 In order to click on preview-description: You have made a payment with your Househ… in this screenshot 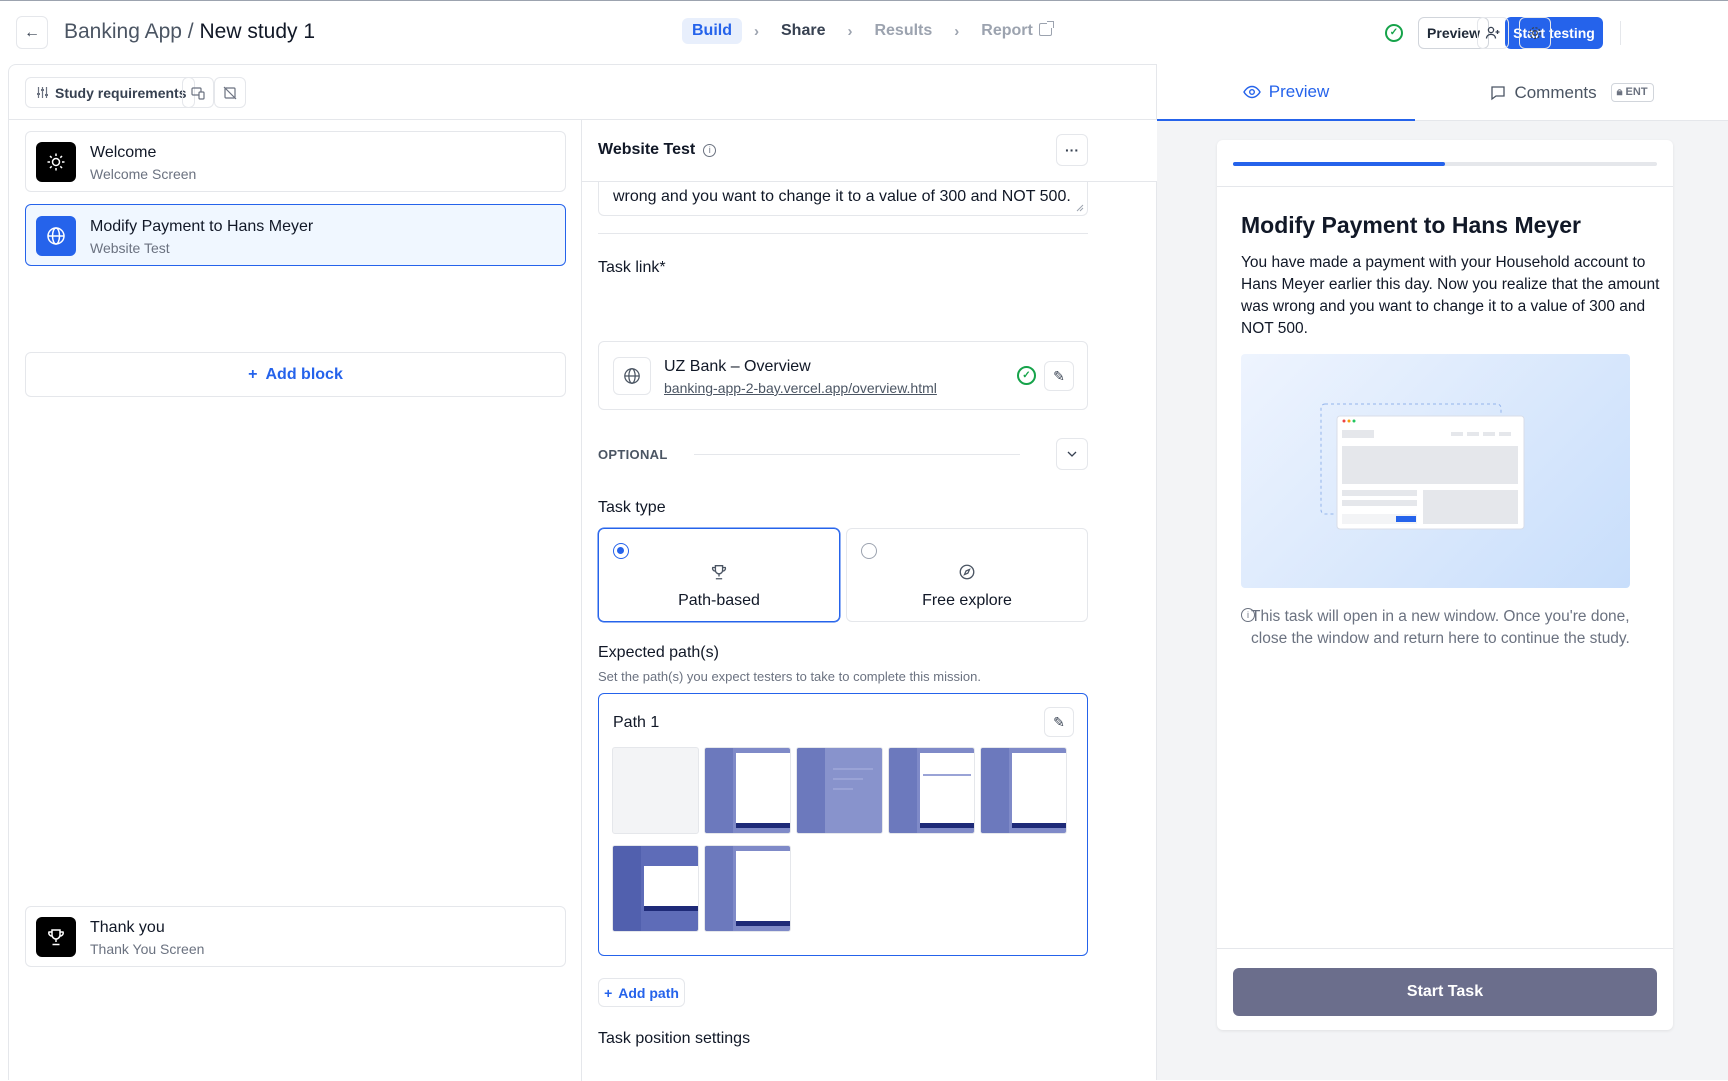, I will do `click(1450, 295)`.